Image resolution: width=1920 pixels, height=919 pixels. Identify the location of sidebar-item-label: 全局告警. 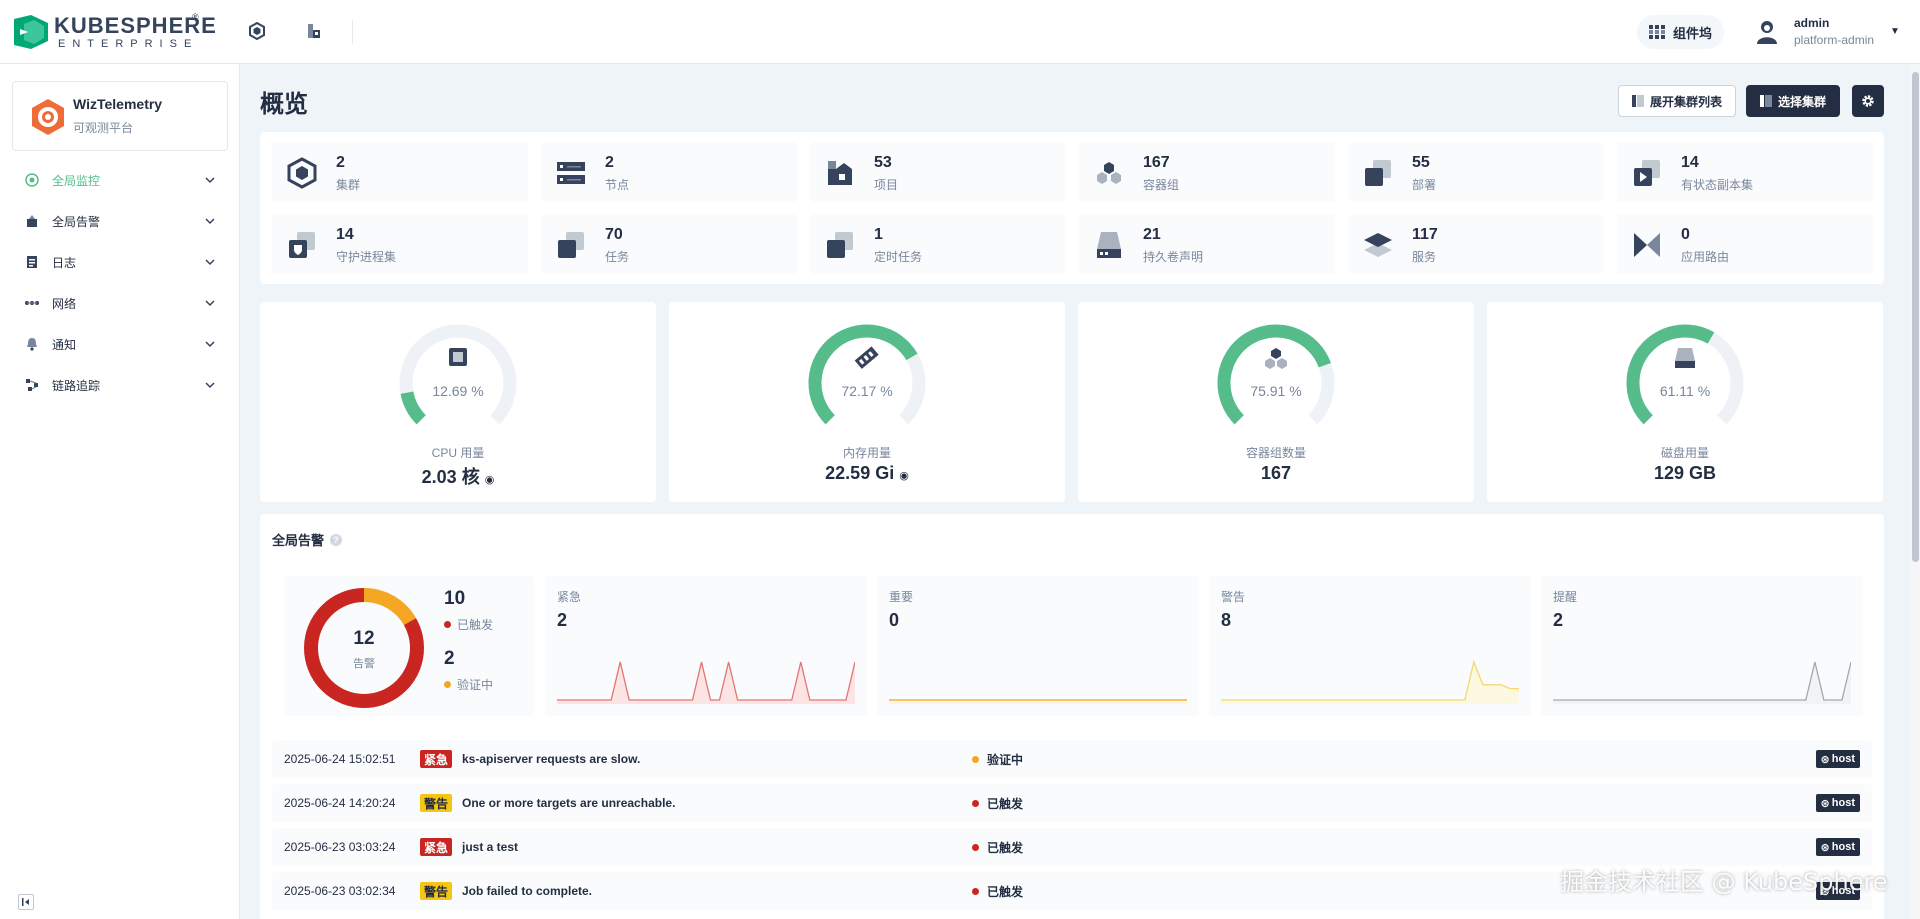
(76, 221).